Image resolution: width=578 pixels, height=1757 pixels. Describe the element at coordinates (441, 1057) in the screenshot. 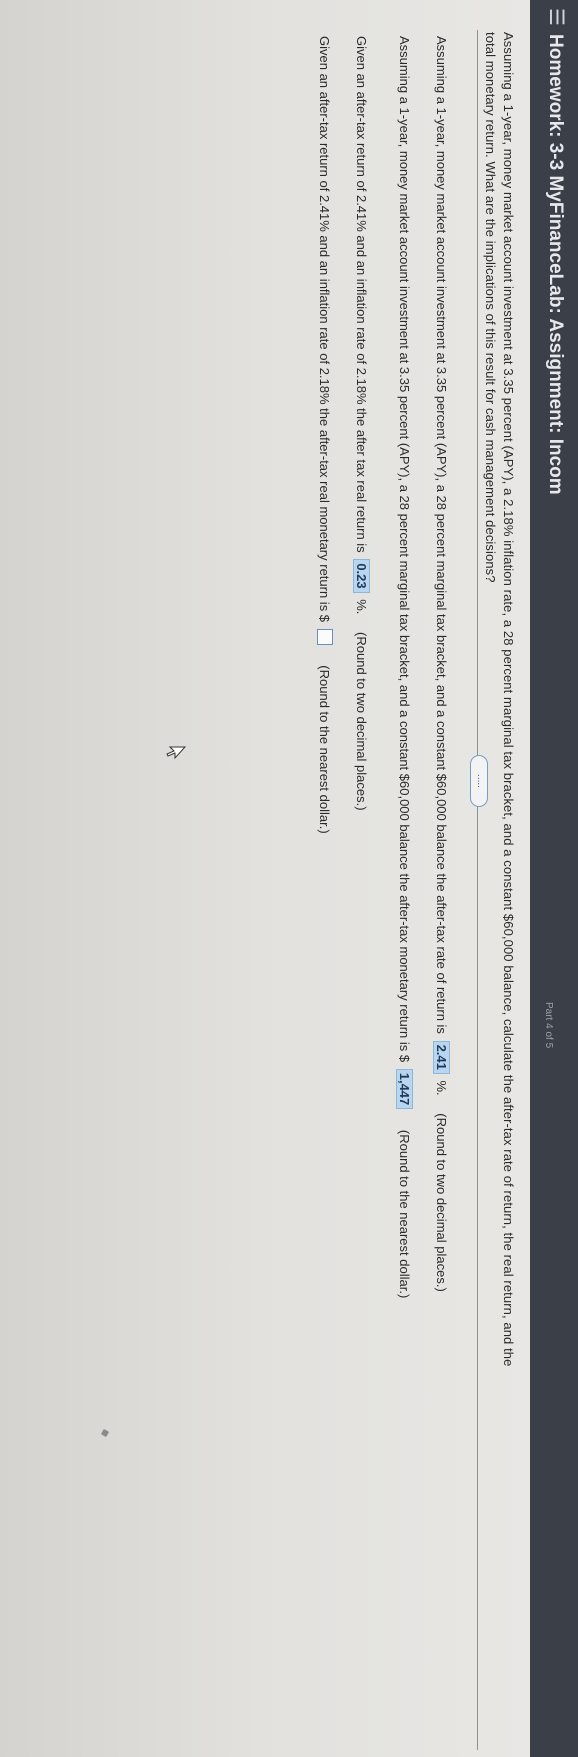

I see `answer-field-after-tax-rate: 2.41` at that location.